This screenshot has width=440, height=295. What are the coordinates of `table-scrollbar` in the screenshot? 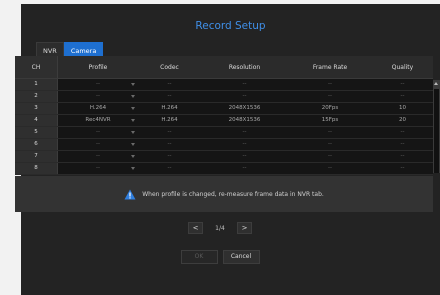 It's located at (436, 126).